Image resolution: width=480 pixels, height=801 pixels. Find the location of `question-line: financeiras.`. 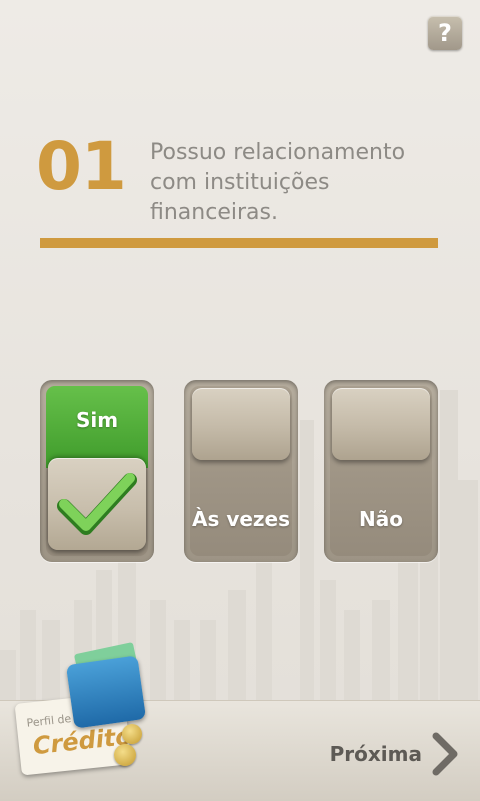

question-line: financeiras. is located at coordinates (214, 212).